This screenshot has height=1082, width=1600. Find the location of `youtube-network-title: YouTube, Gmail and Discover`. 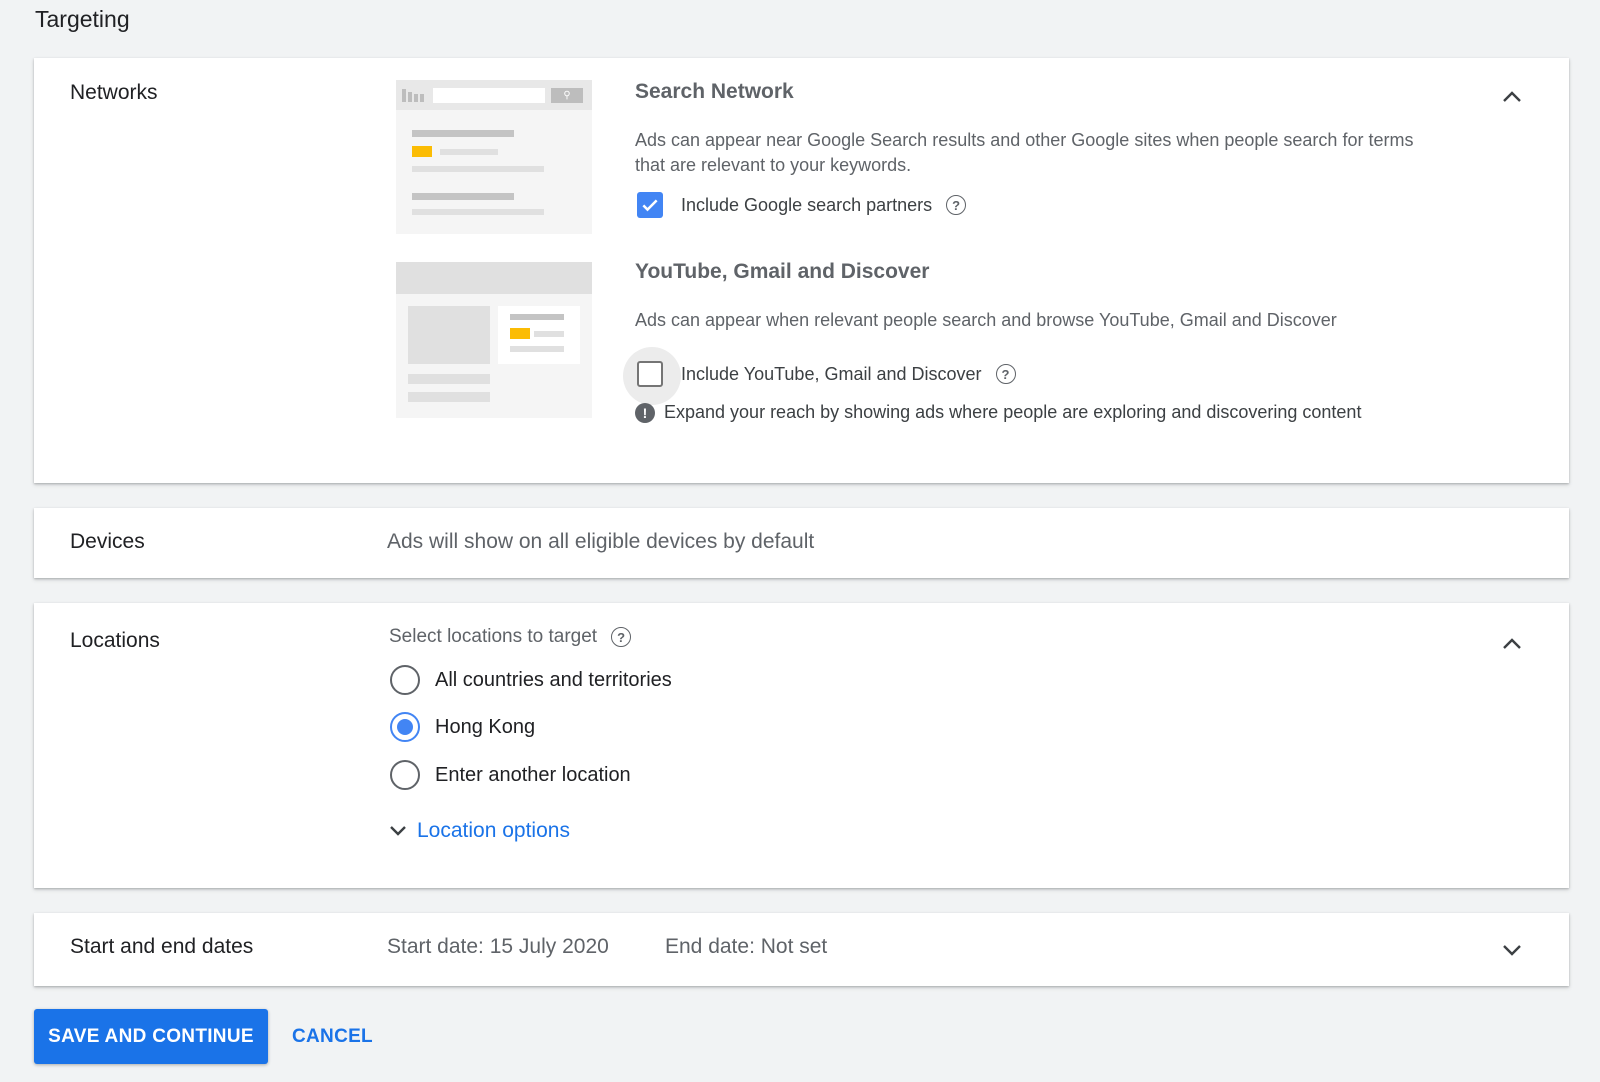

youtube-network-title: YouTube, Gmail and Discover is located at coordinates (782, 271).